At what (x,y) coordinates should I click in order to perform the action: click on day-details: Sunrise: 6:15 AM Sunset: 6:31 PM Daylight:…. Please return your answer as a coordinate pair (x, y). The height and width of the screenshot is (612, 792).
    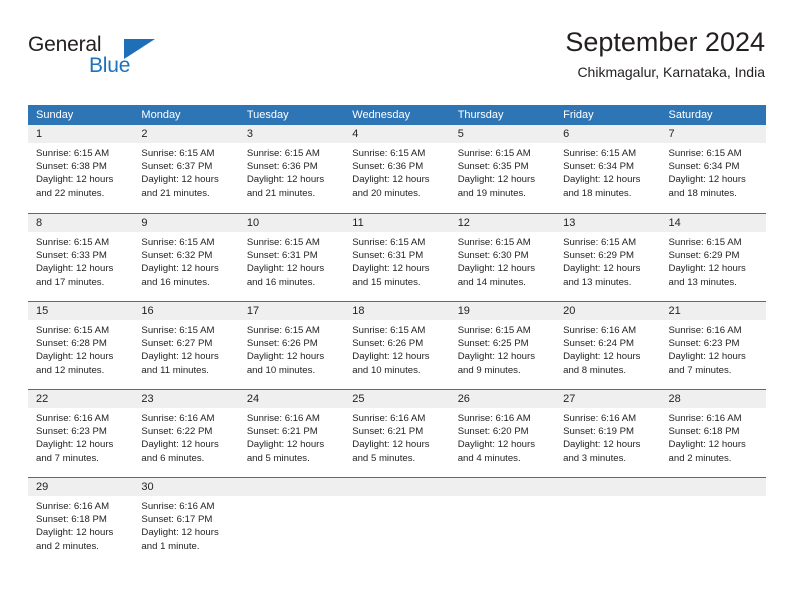
    Looking at the image, I should click on (291, 260).